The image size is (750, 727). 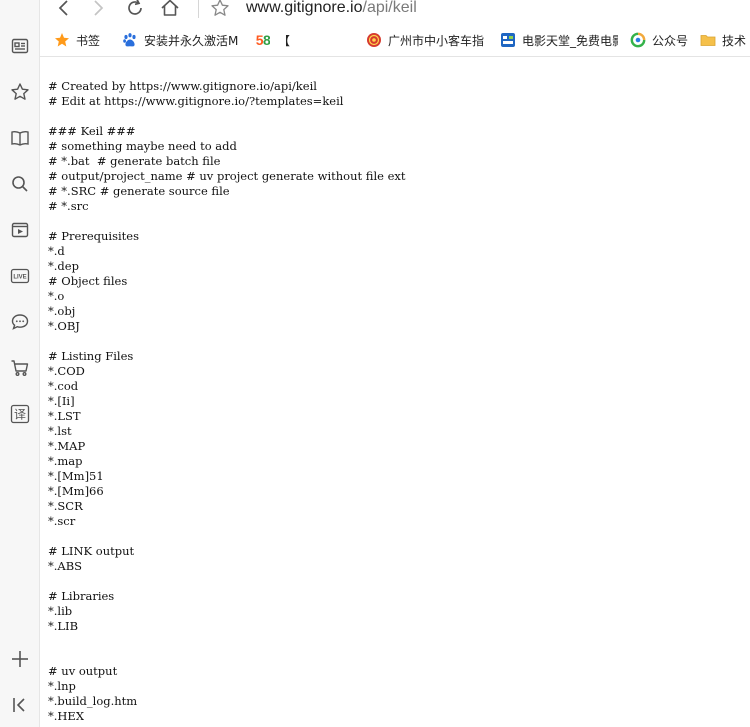 I want to click on back-button, so click(x=64, y=10).